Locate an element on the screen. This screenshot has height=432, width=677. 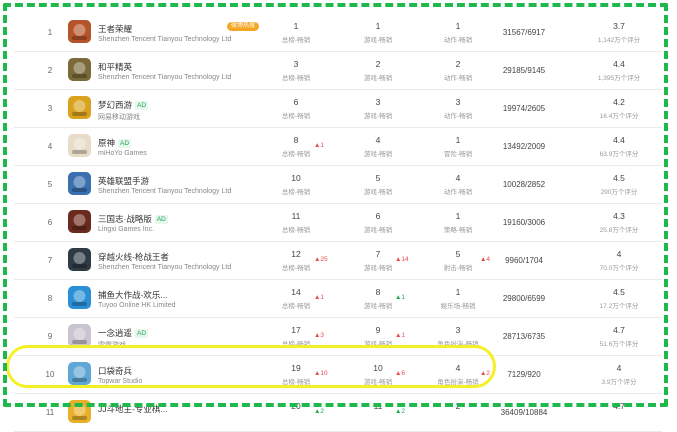
category-rank: 4 角色扮演-畅销 is located at coordinates (458, 374).